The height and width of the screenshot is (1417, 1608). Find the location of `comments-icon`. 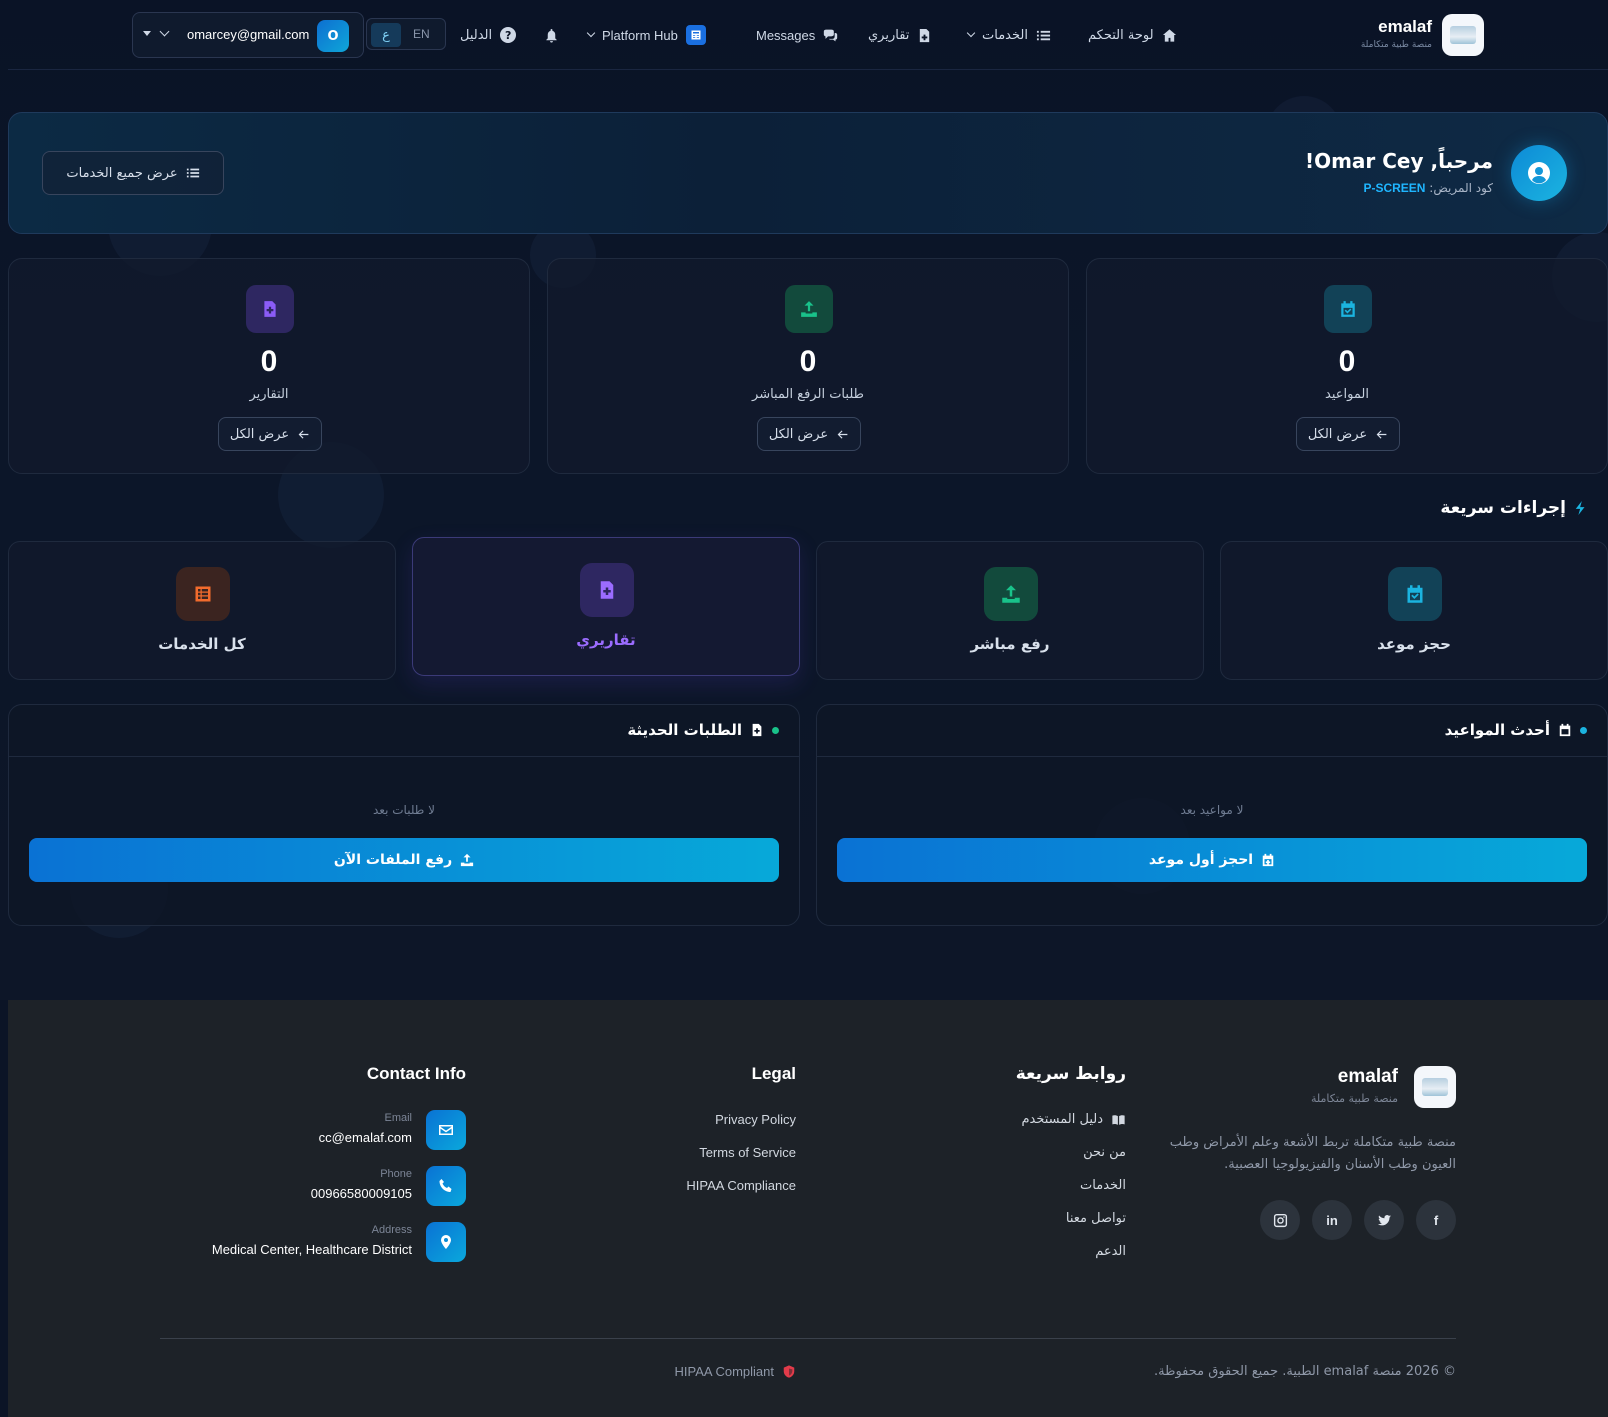

comments-icon is located at coordinates (831, 35).